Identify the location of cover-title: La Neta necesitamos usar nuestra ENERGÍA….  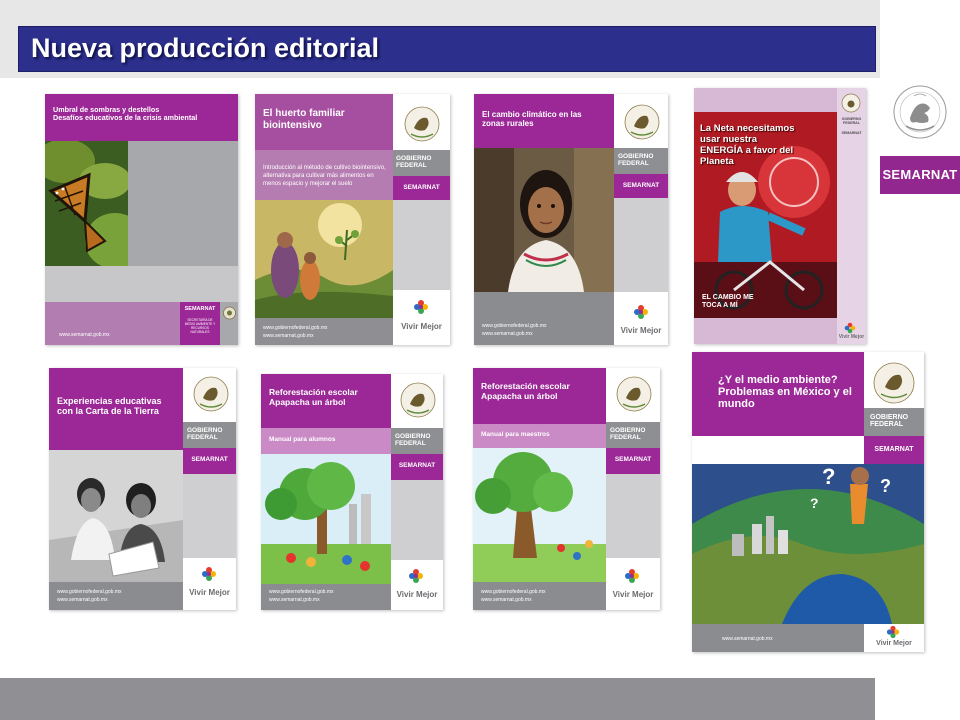
(747, 145).